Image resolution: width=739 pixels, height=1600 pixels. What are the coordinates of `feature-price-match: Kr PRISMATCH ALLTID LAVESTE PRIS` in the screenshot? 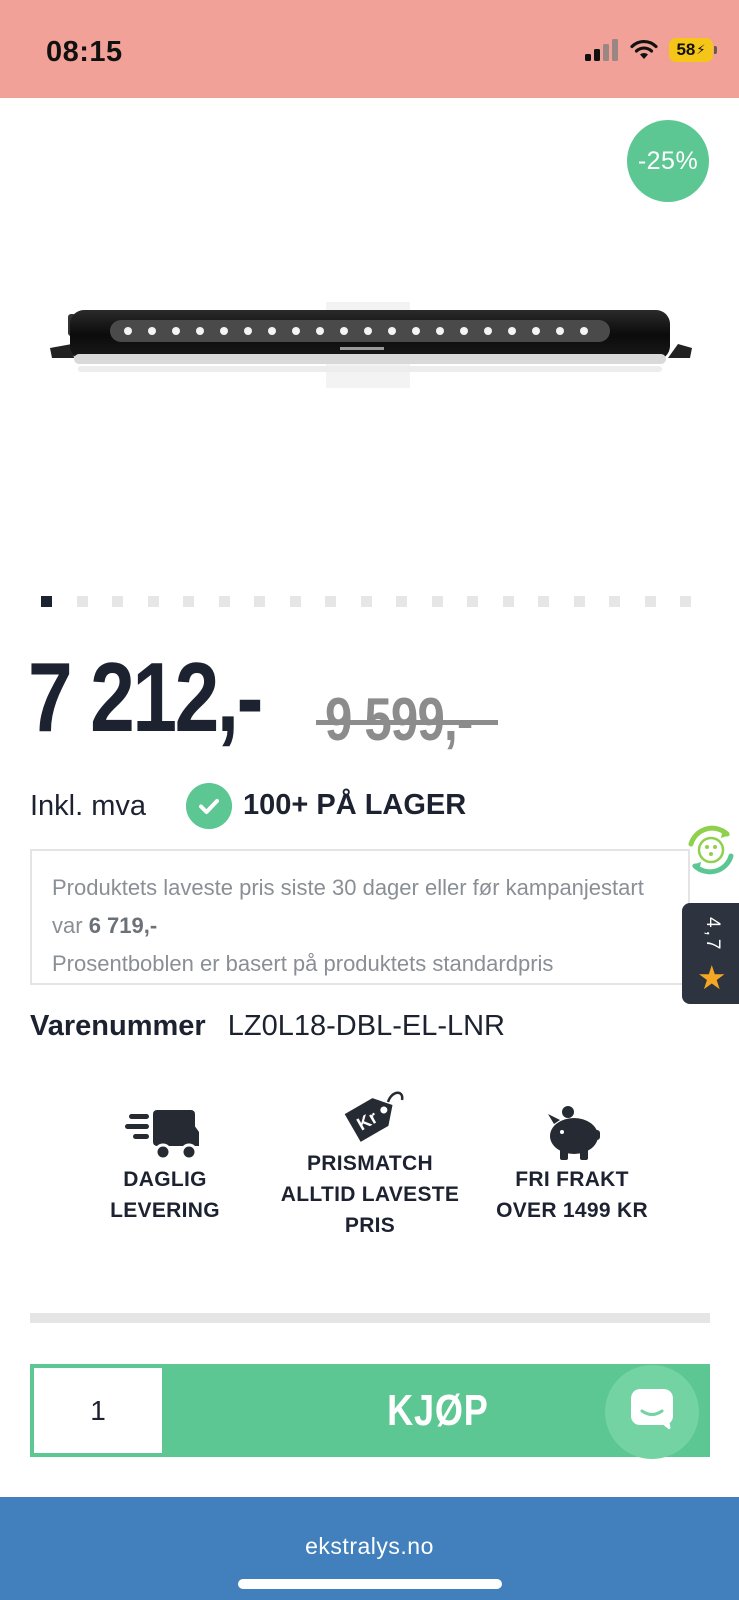 It's located at (370, 1162).